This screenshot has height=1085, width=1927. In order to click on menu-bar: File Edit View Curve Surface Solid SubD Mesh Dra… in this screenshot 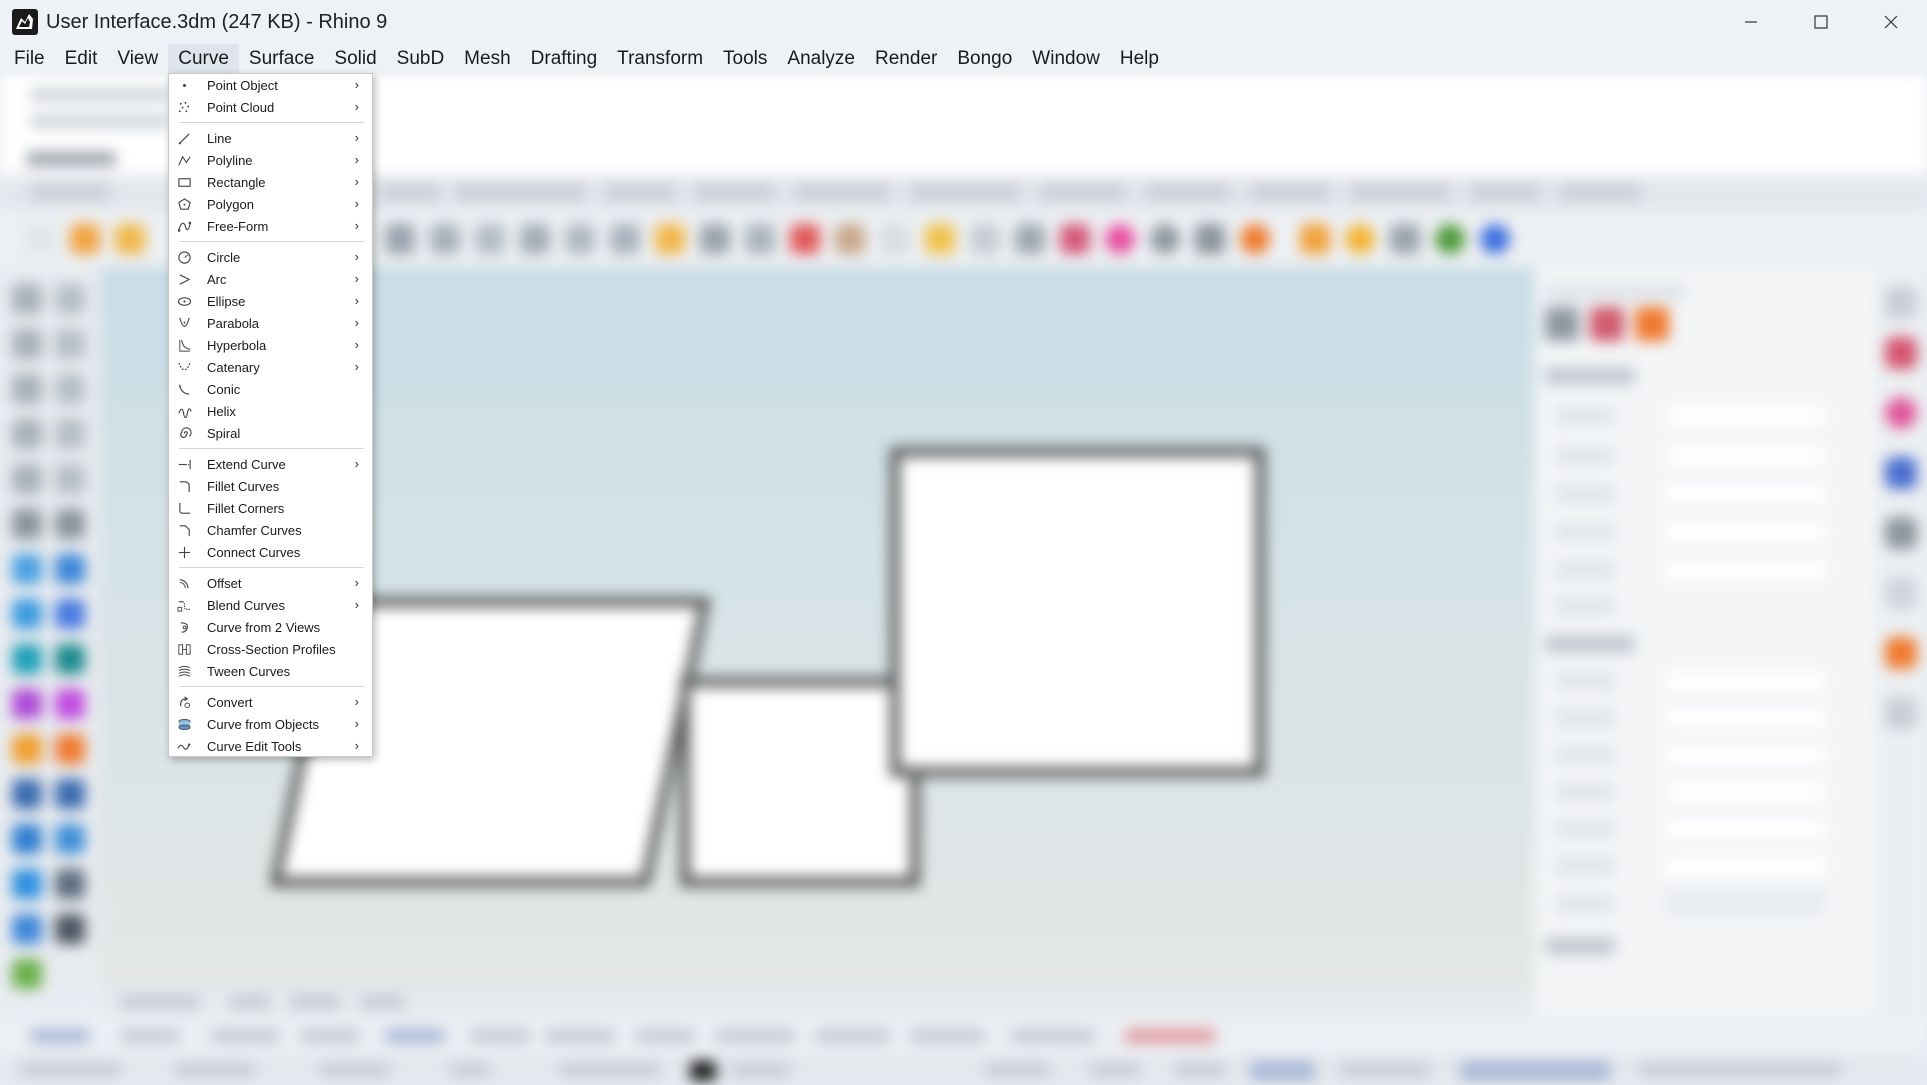, I will do `click(963, 59)`.